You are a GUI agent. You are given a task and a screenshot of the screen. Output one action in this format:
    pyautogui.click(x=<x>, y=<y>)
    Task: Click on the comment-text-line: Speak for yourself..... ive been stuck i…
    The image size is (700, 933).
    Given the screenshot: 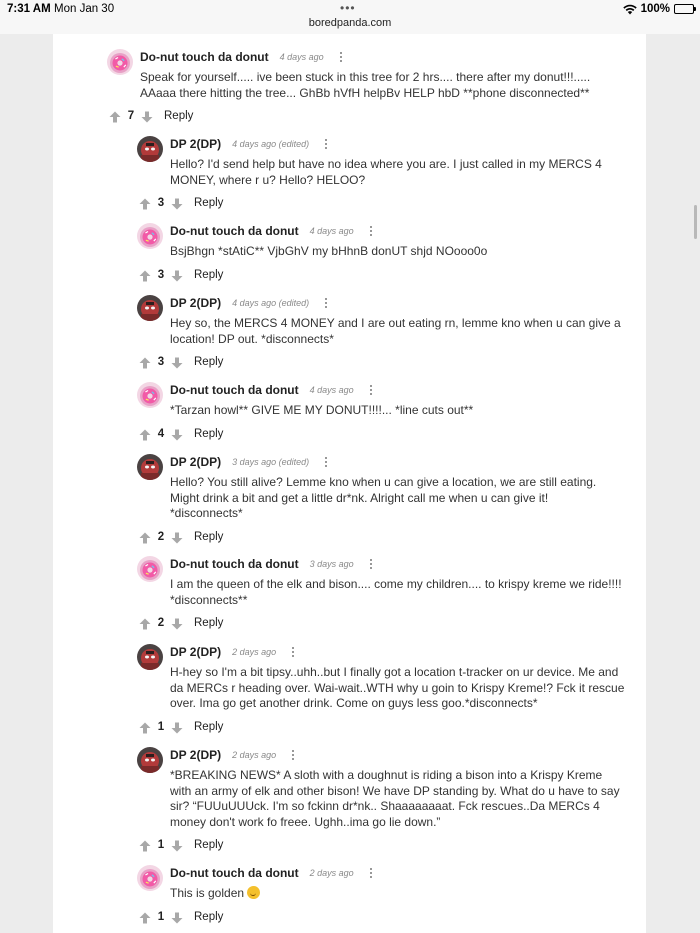 What is the action you would take?
    pyautogui.click(x=365, y=77)
    